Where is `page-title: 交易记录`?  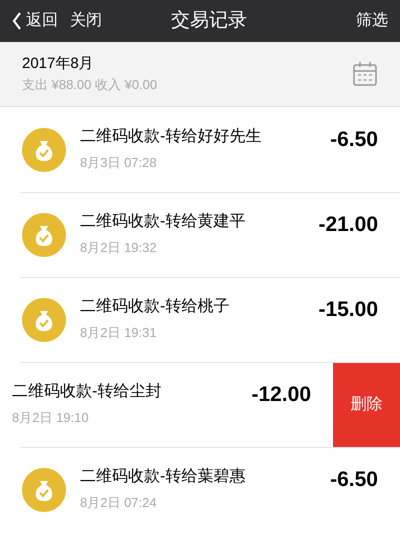 page-title: 交易记录 is located at coordinates (209, 20).